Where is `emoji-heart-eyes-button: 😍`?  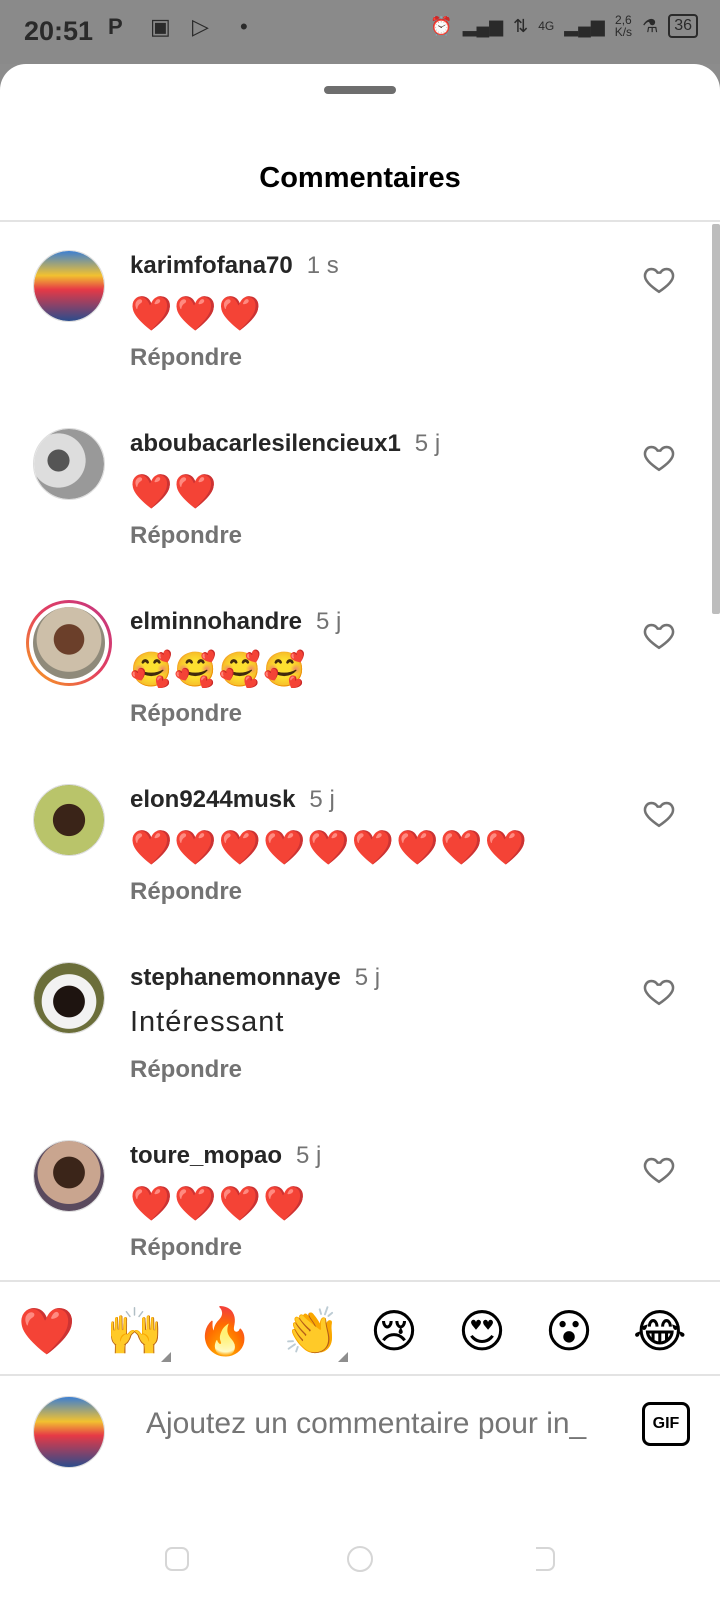 emoji-heart-eyes-button: 😍 is located at coordinates (482, 1331).